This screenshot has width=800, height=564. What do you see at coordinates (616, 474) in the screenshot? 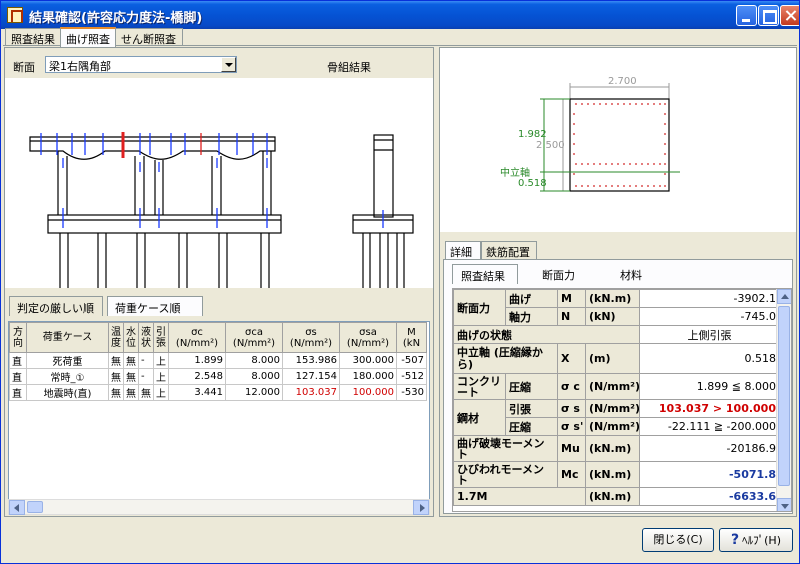
I see `table-row: ひびわれモーメント Mc (kN.m) -5071.8` at bounding box center [616, 474].